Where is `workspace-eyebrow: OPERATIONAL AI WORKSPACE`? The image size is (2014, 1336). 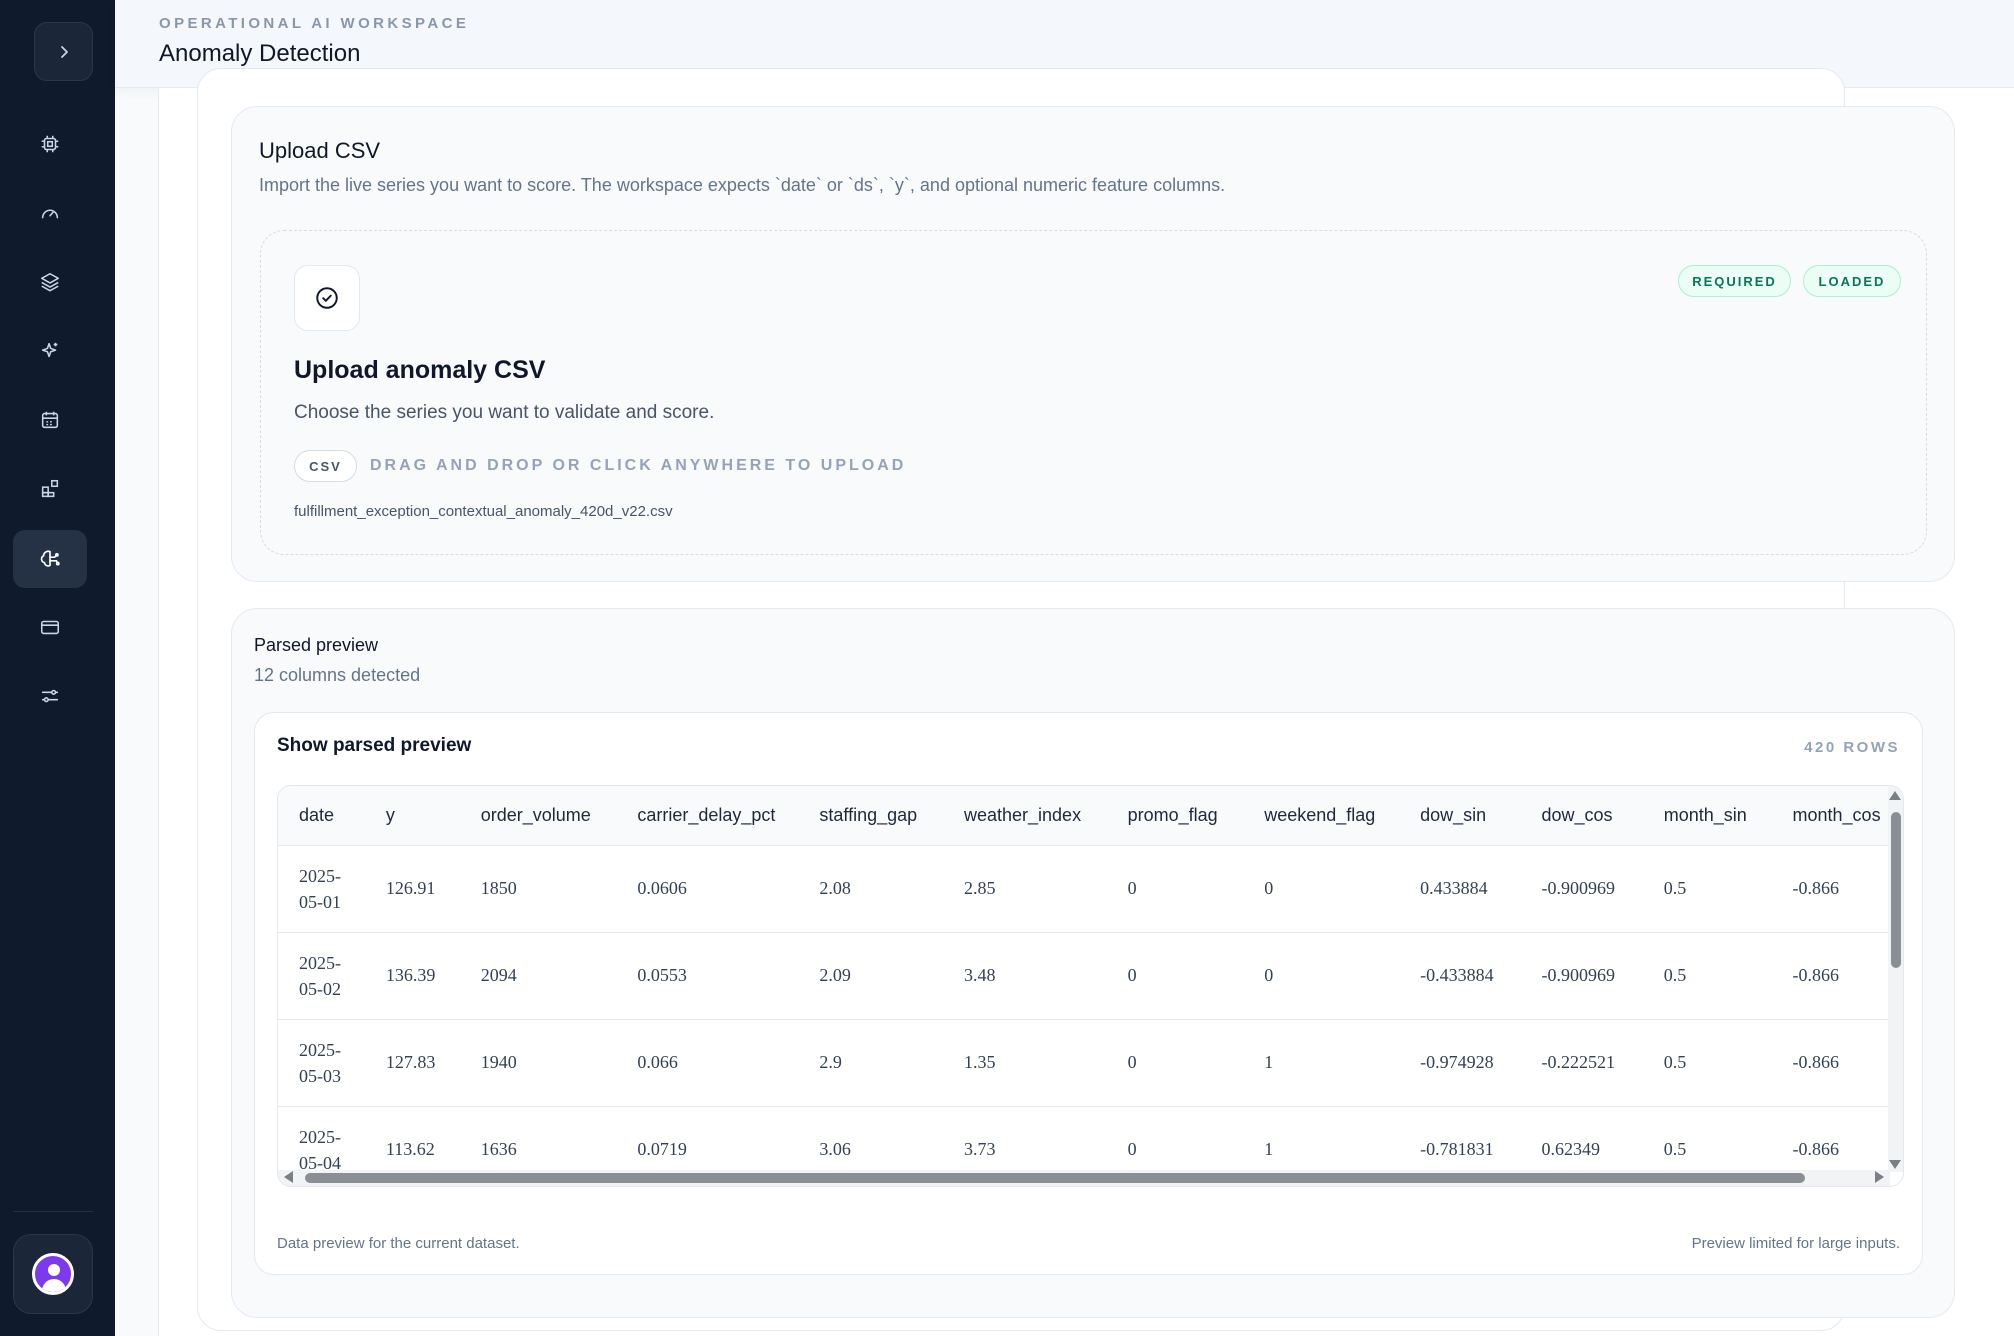
workspace-eyebrow: OPERATIONAL AI WORKSPACE is located at coordinates (314, 23).